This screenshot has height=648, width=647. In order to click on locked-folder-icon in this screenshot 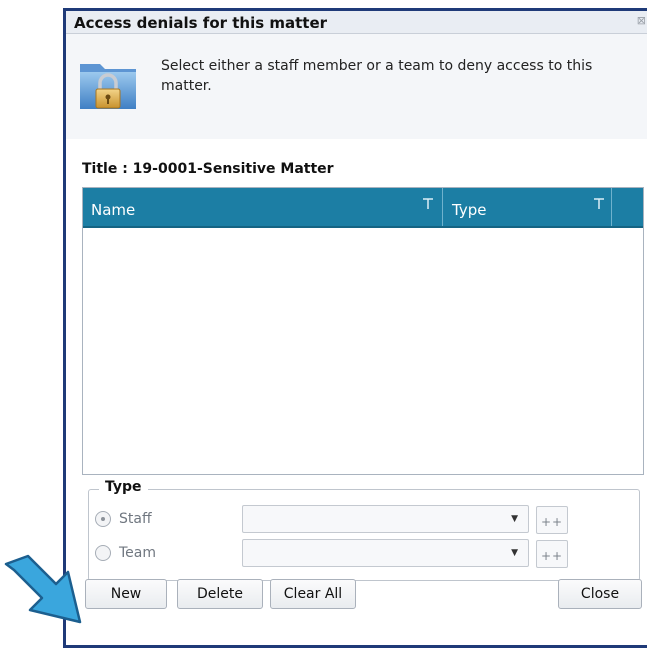, I will do `click(108, 86)`.